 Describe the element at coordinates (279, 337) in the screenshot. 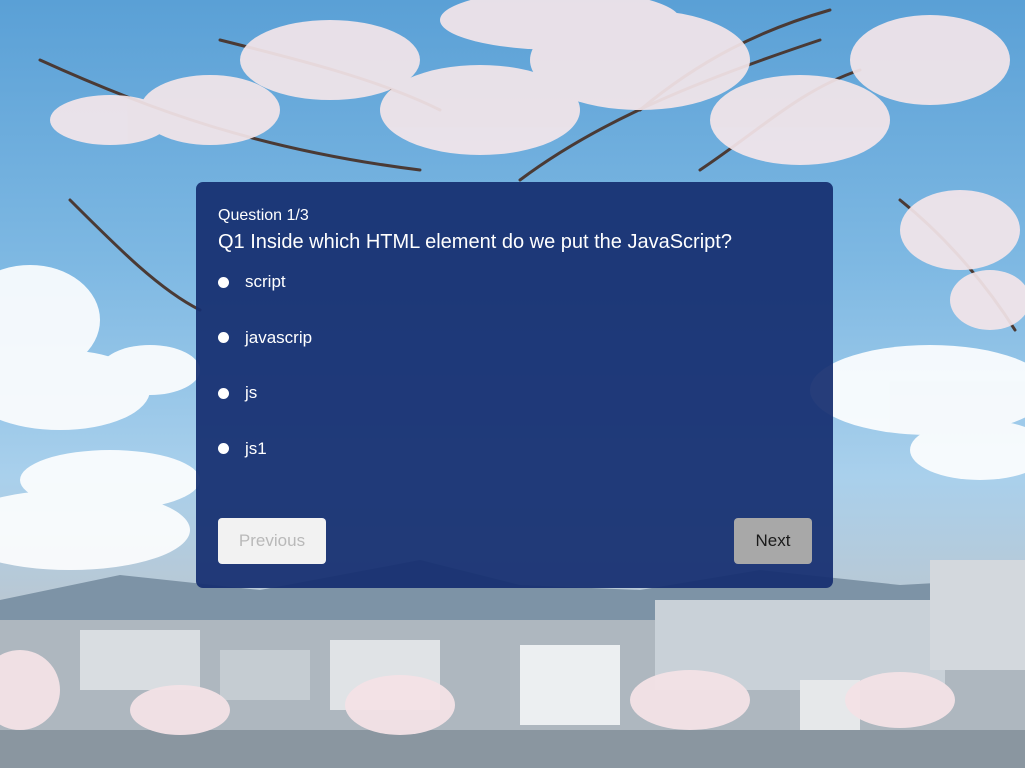

I see `option-label: javascrip` at that location.